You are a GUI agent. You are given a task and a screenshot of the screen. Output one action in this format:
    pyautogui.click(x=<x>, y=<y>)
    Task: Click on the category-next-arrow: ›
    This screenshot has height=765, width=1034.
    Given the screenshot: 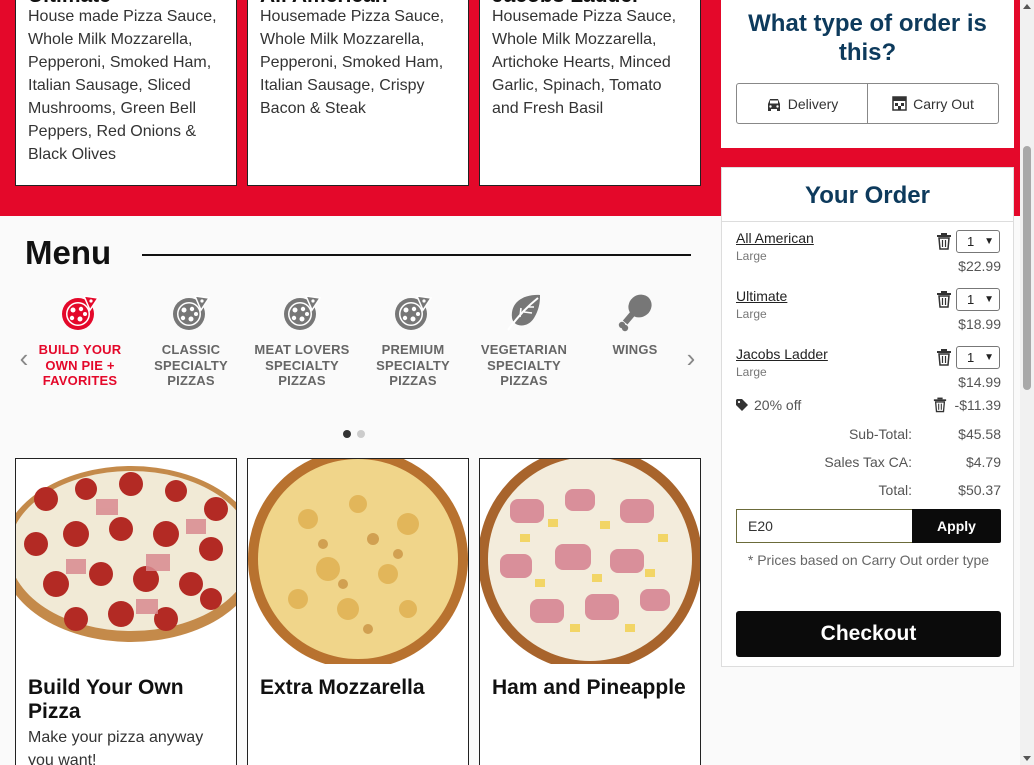 What is the action you would take?
    pyautogui.click(x=691, y=358)
    